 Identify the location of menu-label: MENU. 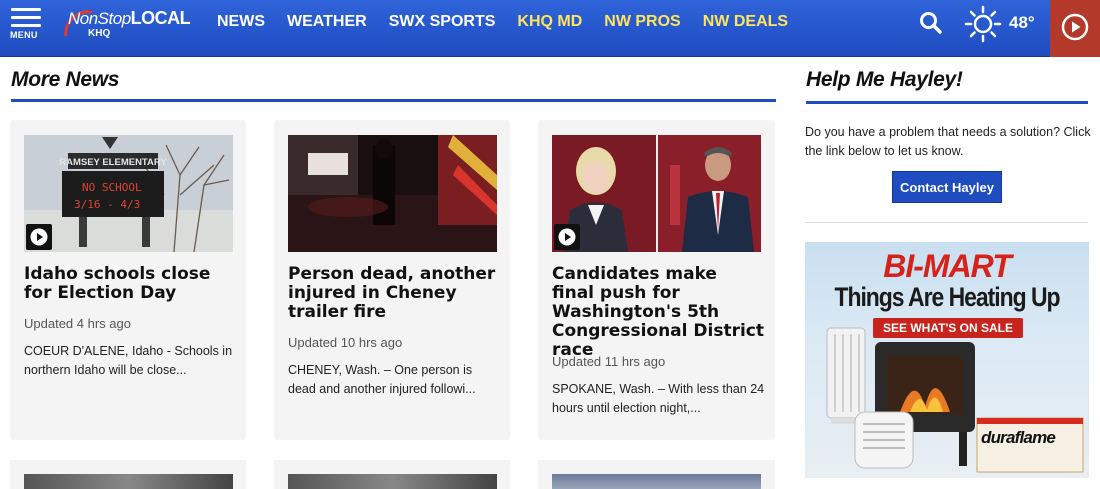
(24, 35).